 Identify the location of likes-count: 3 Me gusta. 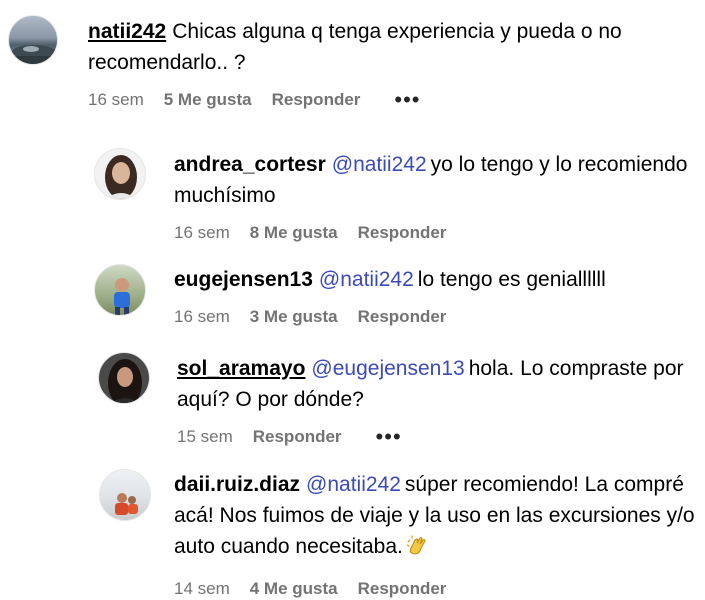
(294, 317).